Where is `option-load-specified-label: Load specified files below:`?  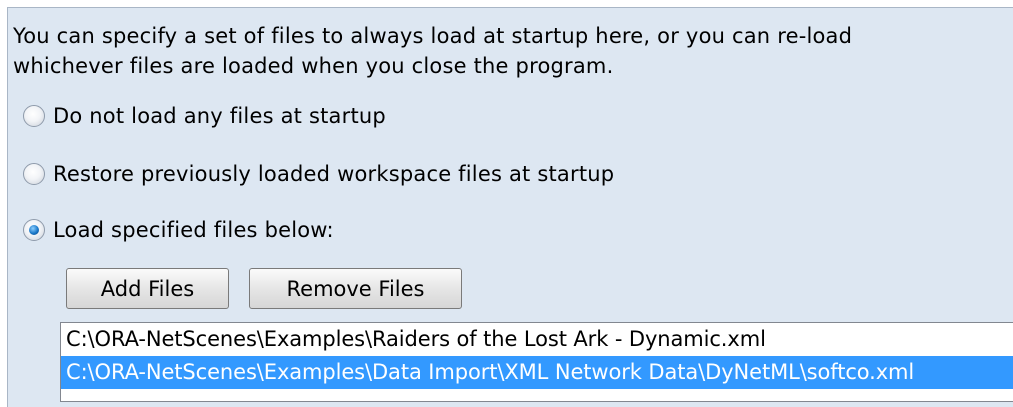 option-load-specified-label: Load specified files below: is located at coordinates (193, 230).